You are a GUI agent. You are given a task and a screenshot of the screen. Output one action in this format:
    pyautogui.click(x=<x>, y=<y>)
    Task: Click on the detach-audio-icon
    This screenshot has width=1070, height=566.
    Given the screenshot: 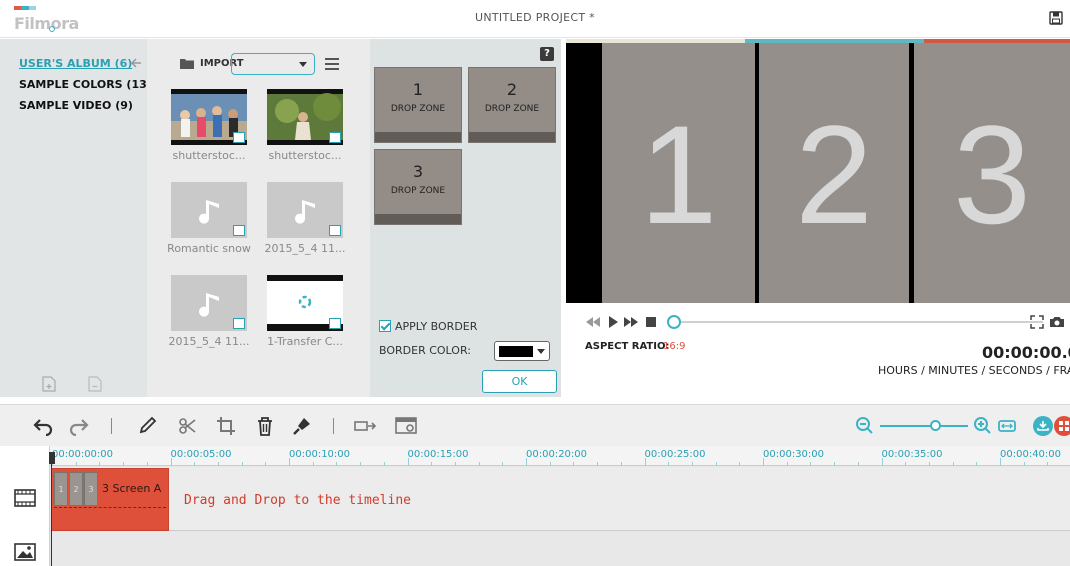 What is the action you would take?
    pyautogui.click(x=365, y=426)
    